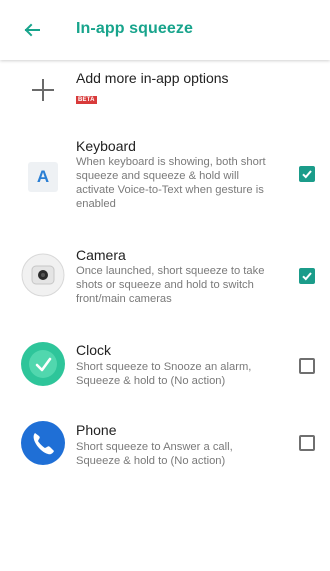 This screenshot has height=571, width=330. What do you see at coordinates (134, 28) in the screenshot?
I see `page-title: In-app squeeze` at bounding box center [134, 28].